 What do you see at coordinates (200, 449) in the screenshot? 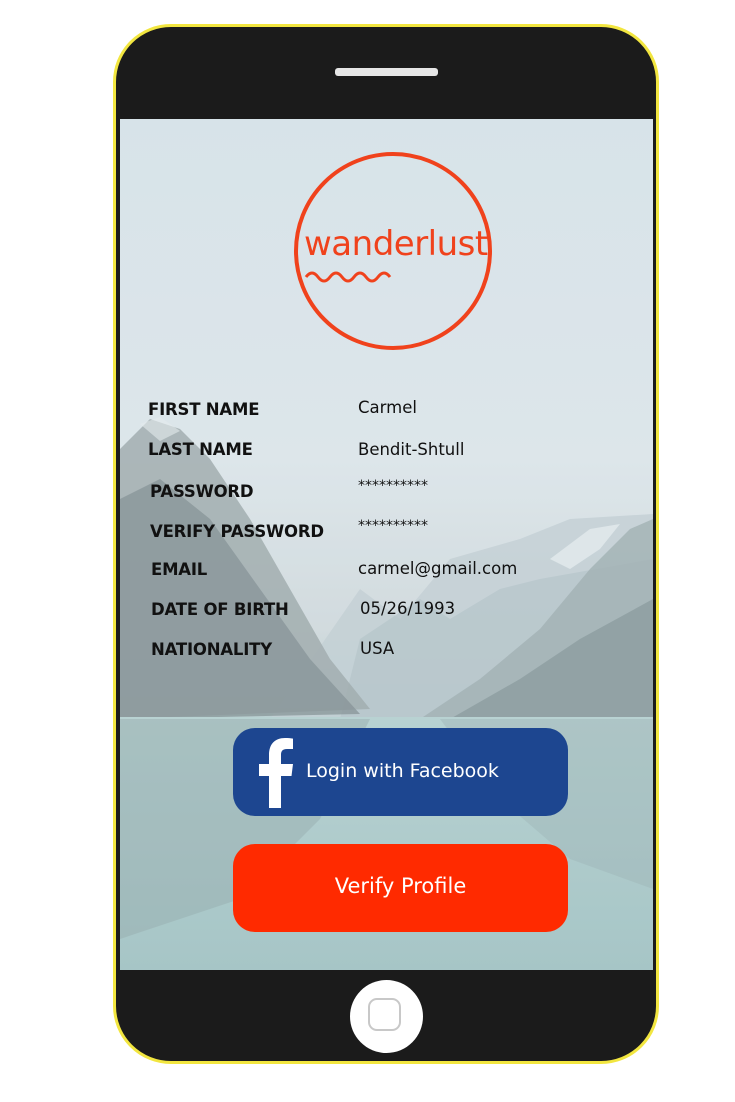
I see `last-name-label: LAST NAME` at bounding box center [200, 449].